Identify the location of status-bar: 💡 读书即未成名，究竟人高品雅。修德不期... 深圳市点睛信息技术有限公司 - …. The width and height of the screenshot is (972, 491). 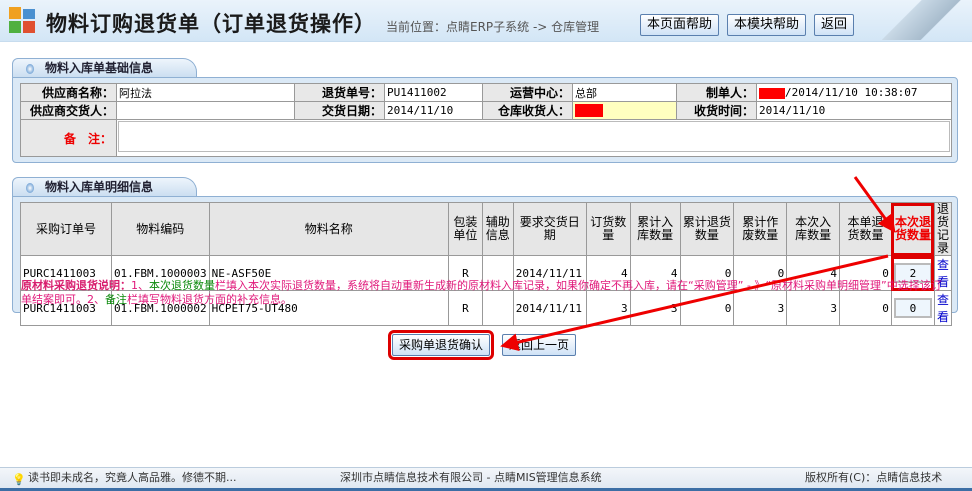
(486, 479).